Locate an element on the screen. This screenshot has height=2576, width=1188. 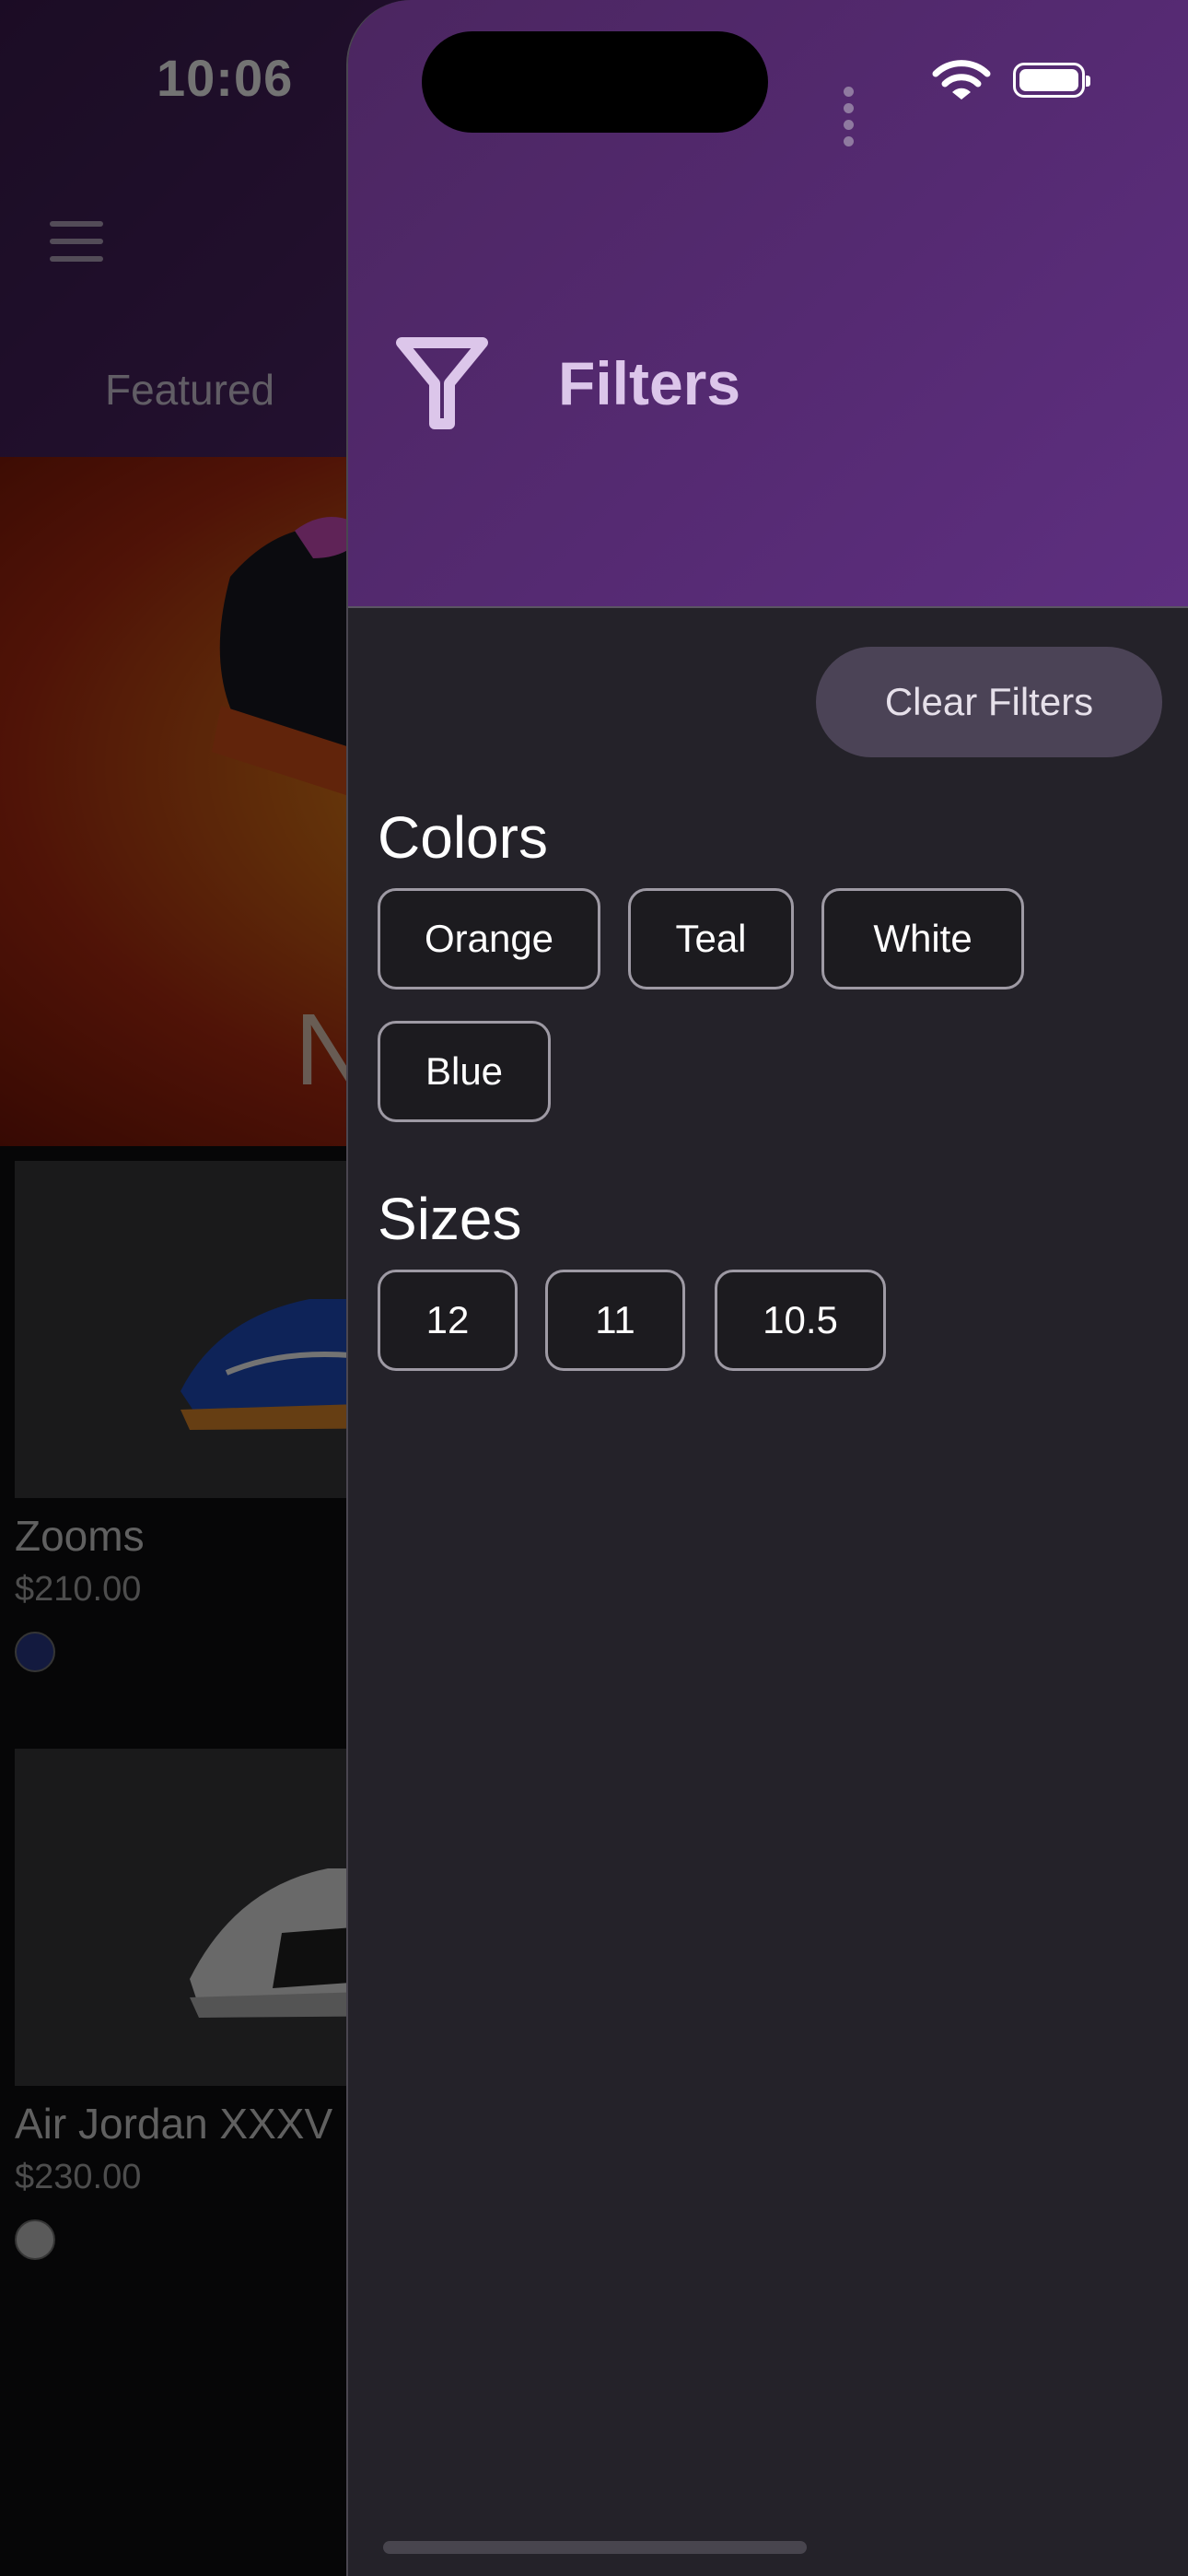
filter-funnel-icon is located at coordinates (442, 383).